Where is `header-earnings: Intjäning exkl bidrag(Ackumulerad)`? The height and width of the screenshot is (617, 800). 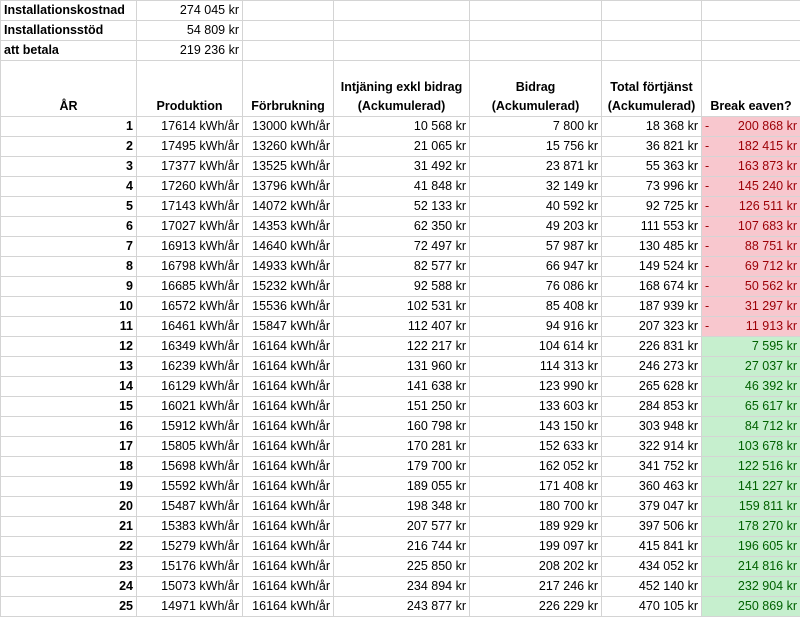
header-earnings: Intjäning exkl bidrag(Ackumulerad) is located at coordinates (402, 89).